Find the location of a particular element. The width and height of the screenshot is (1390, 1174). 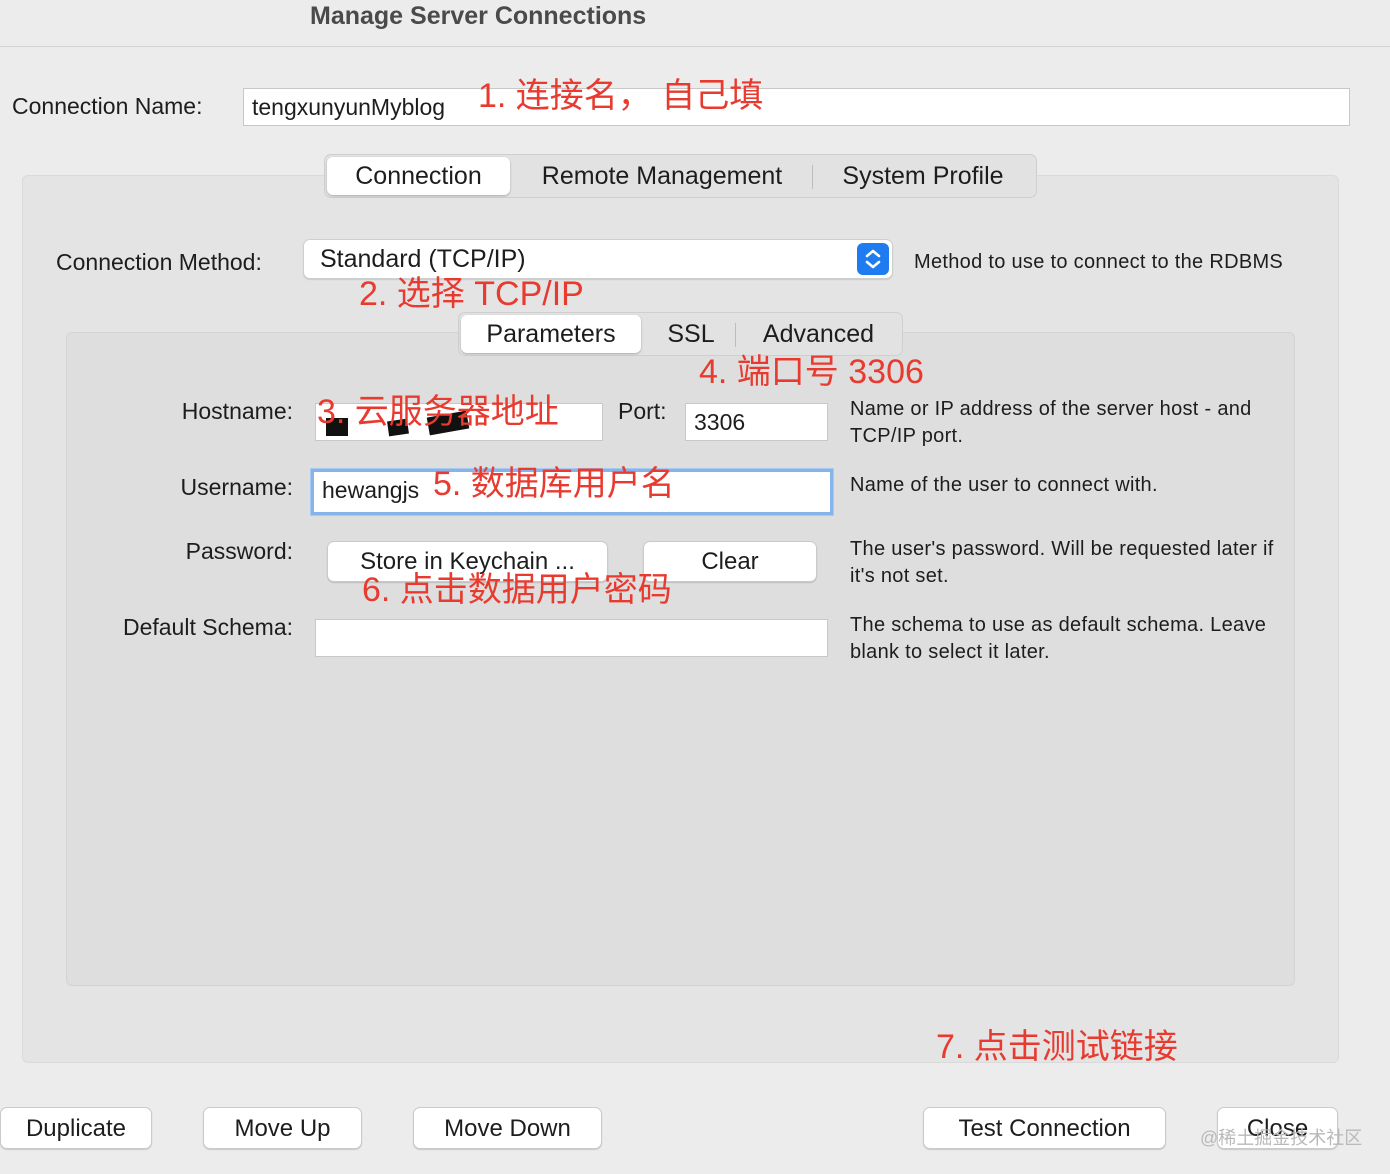

connection-method-description: Method to use to connect to the RDBMS is located at coordinates (1099, 262).